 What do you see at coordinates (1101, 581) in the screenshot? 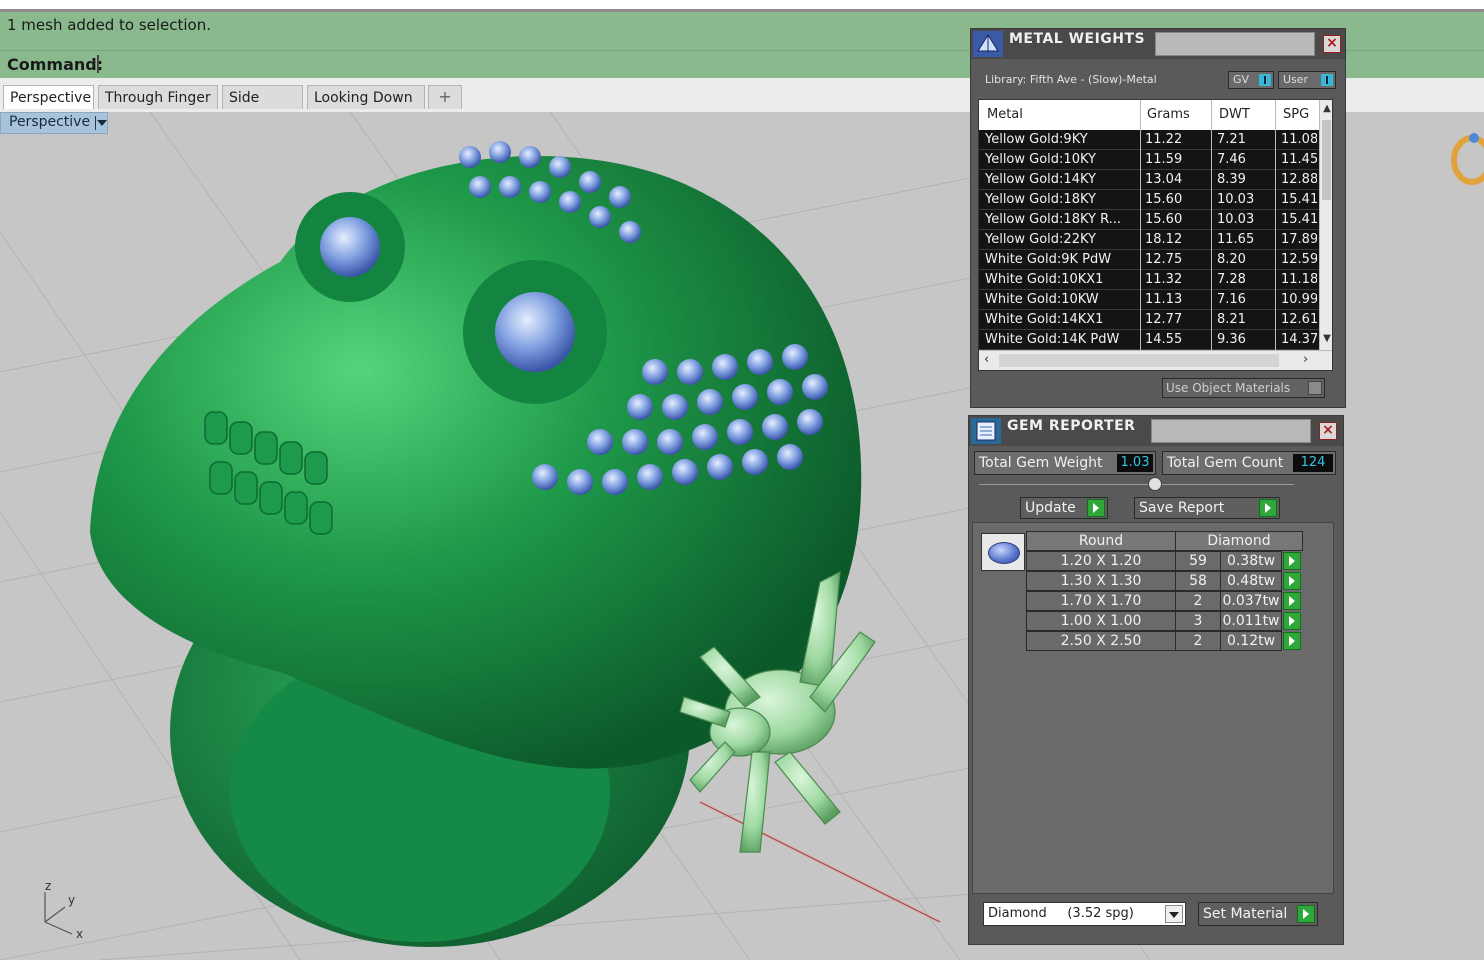
I see `gem-size-cell: 1.30 X 1.30` at bounding box center [1101, 581].